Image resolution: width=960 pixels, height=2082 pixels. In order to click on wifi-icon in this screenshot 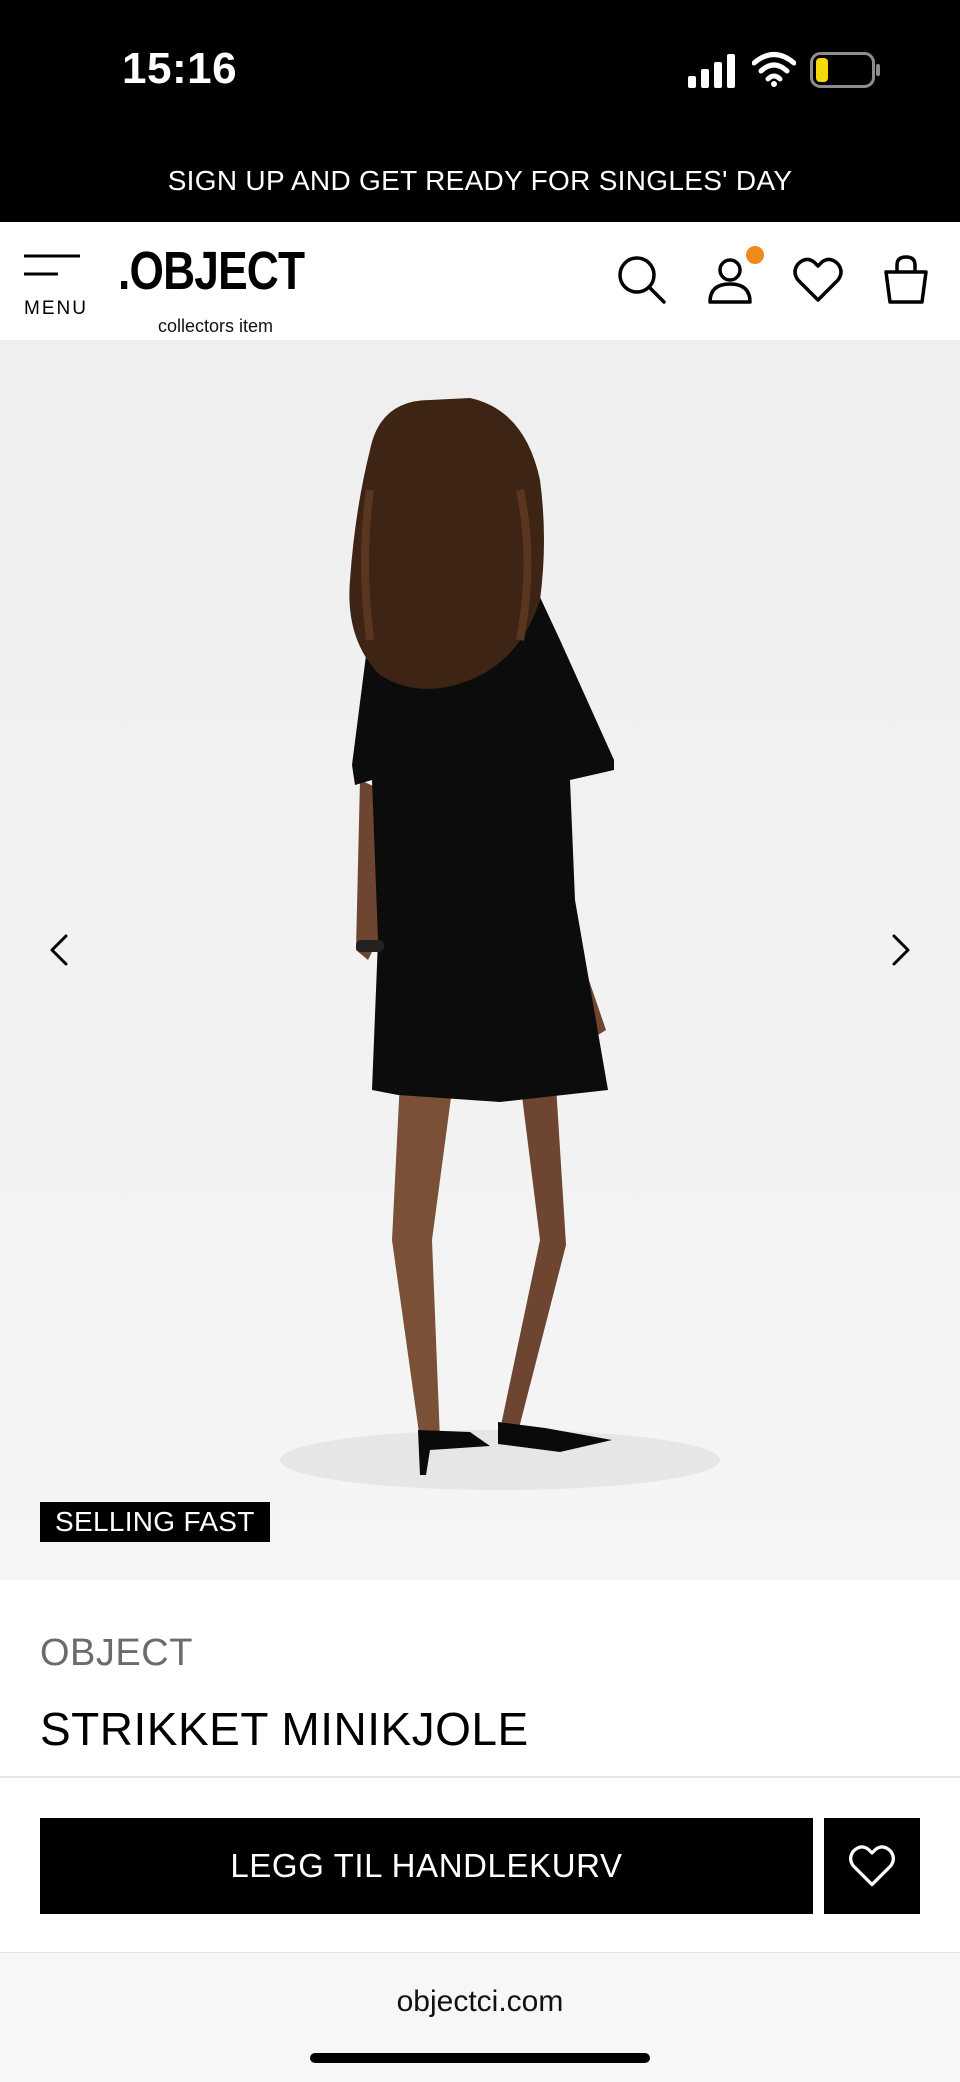, I will do `click(774, 69)`.